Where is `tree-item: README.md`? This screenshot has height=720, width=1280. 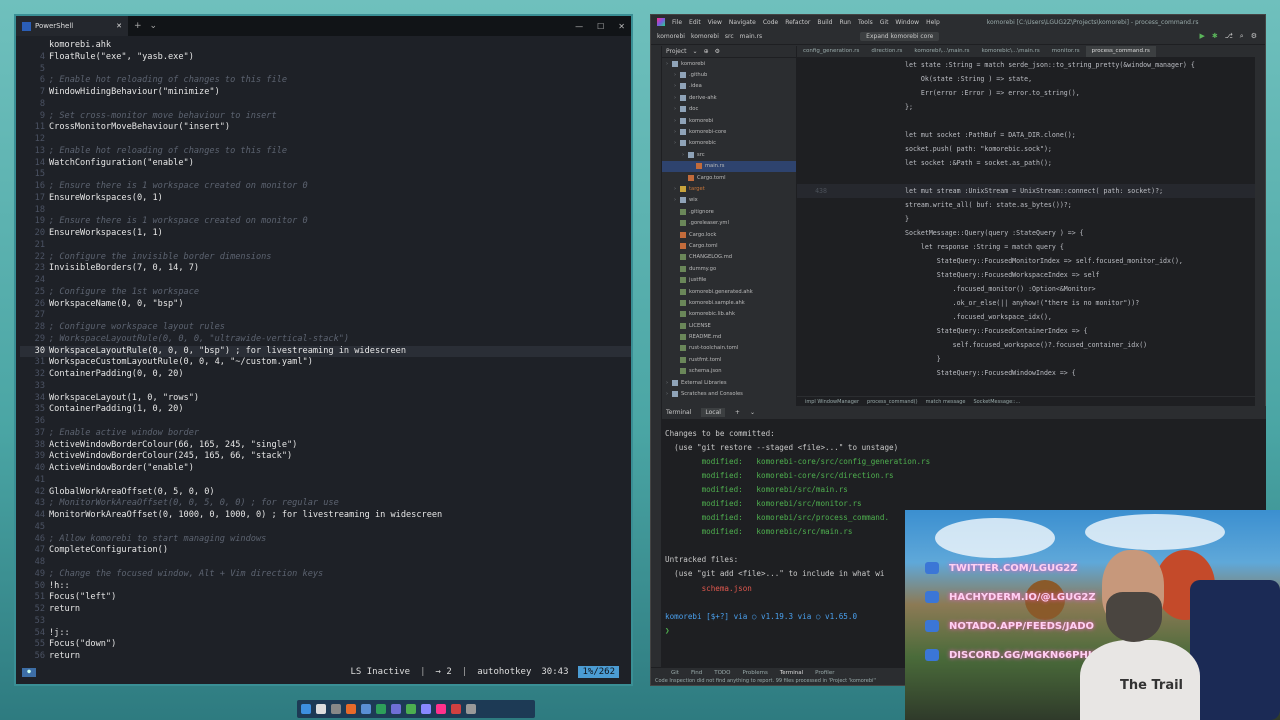 tree-item: README.md is located at coordinates (729, 336).